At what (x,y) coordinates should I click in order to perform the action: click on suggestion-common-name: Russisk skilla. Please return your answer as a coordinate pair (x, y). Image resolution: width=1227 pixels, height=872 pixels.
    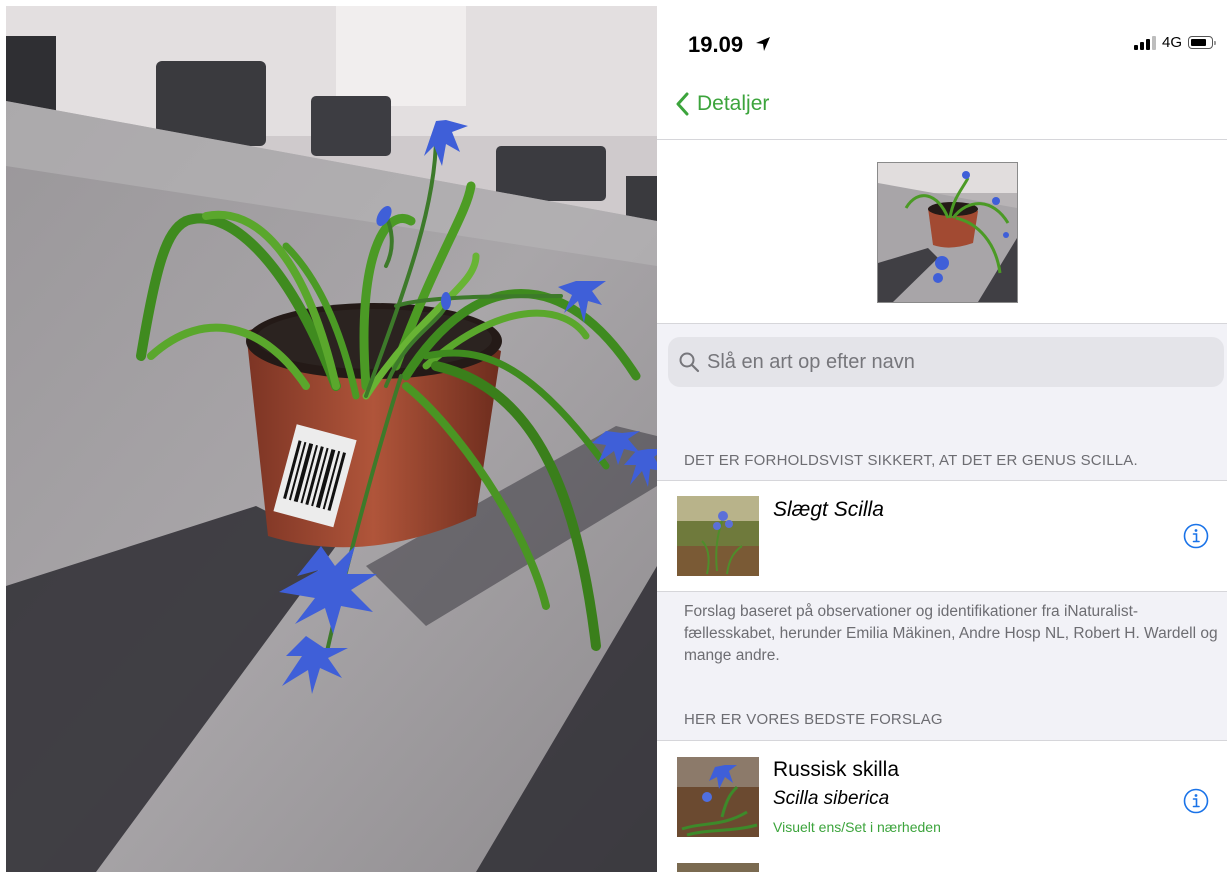
    Looking at the image, I should click on (836, 769).